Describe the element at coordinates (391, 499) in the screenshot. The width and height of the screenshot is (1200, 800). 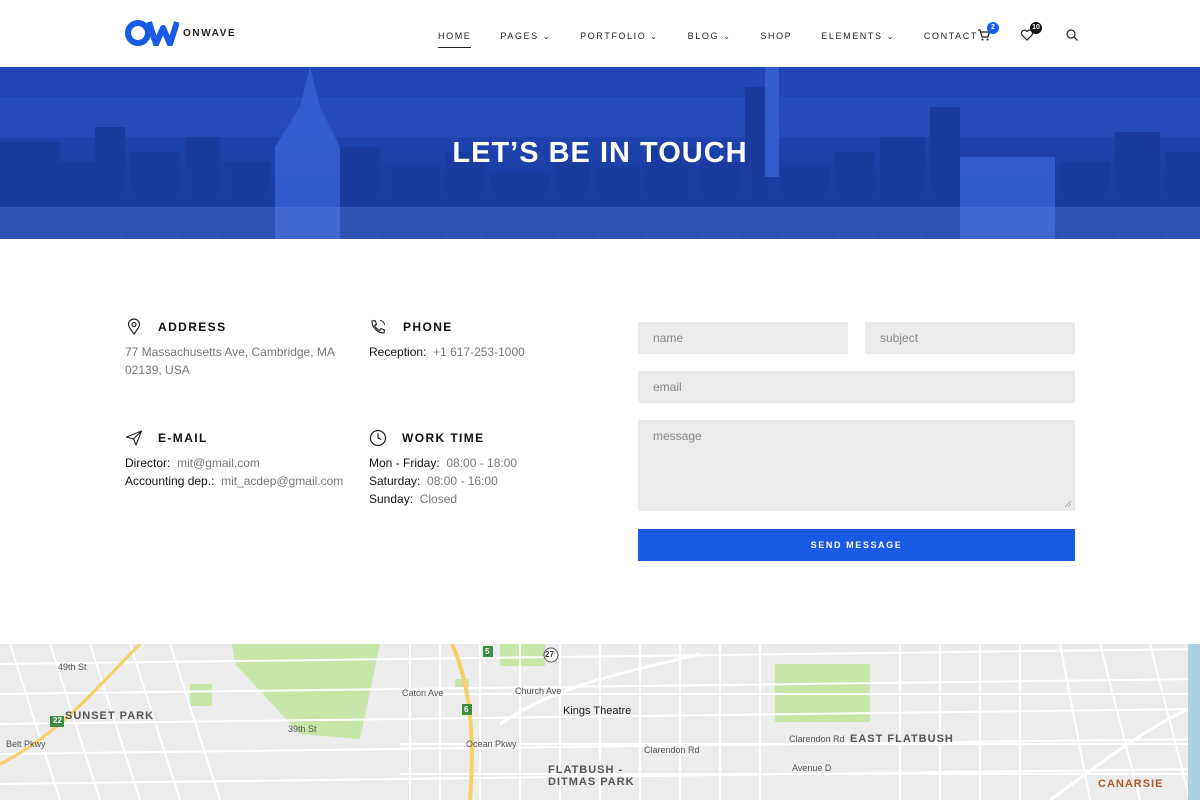
I see `sunday-label: Sunday:` at that location.